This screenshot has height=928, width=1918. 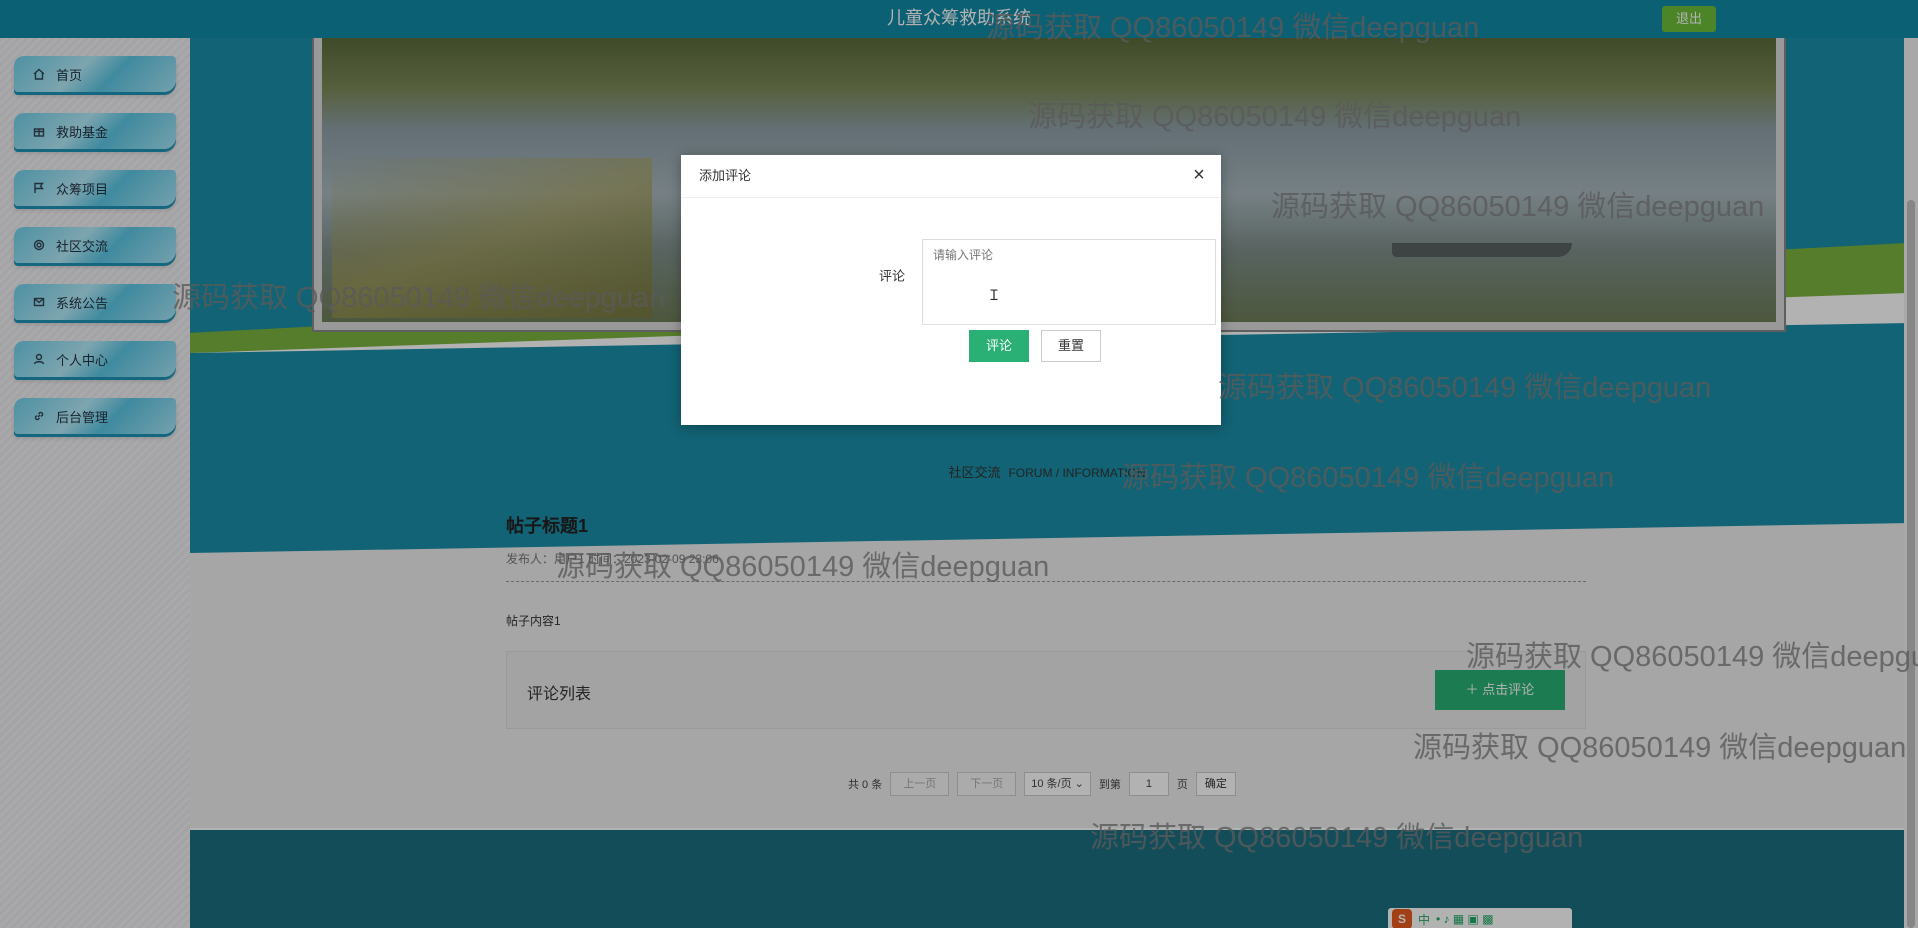 I want to click on dialog-title: 添加评论, so click(x=725, y=175).